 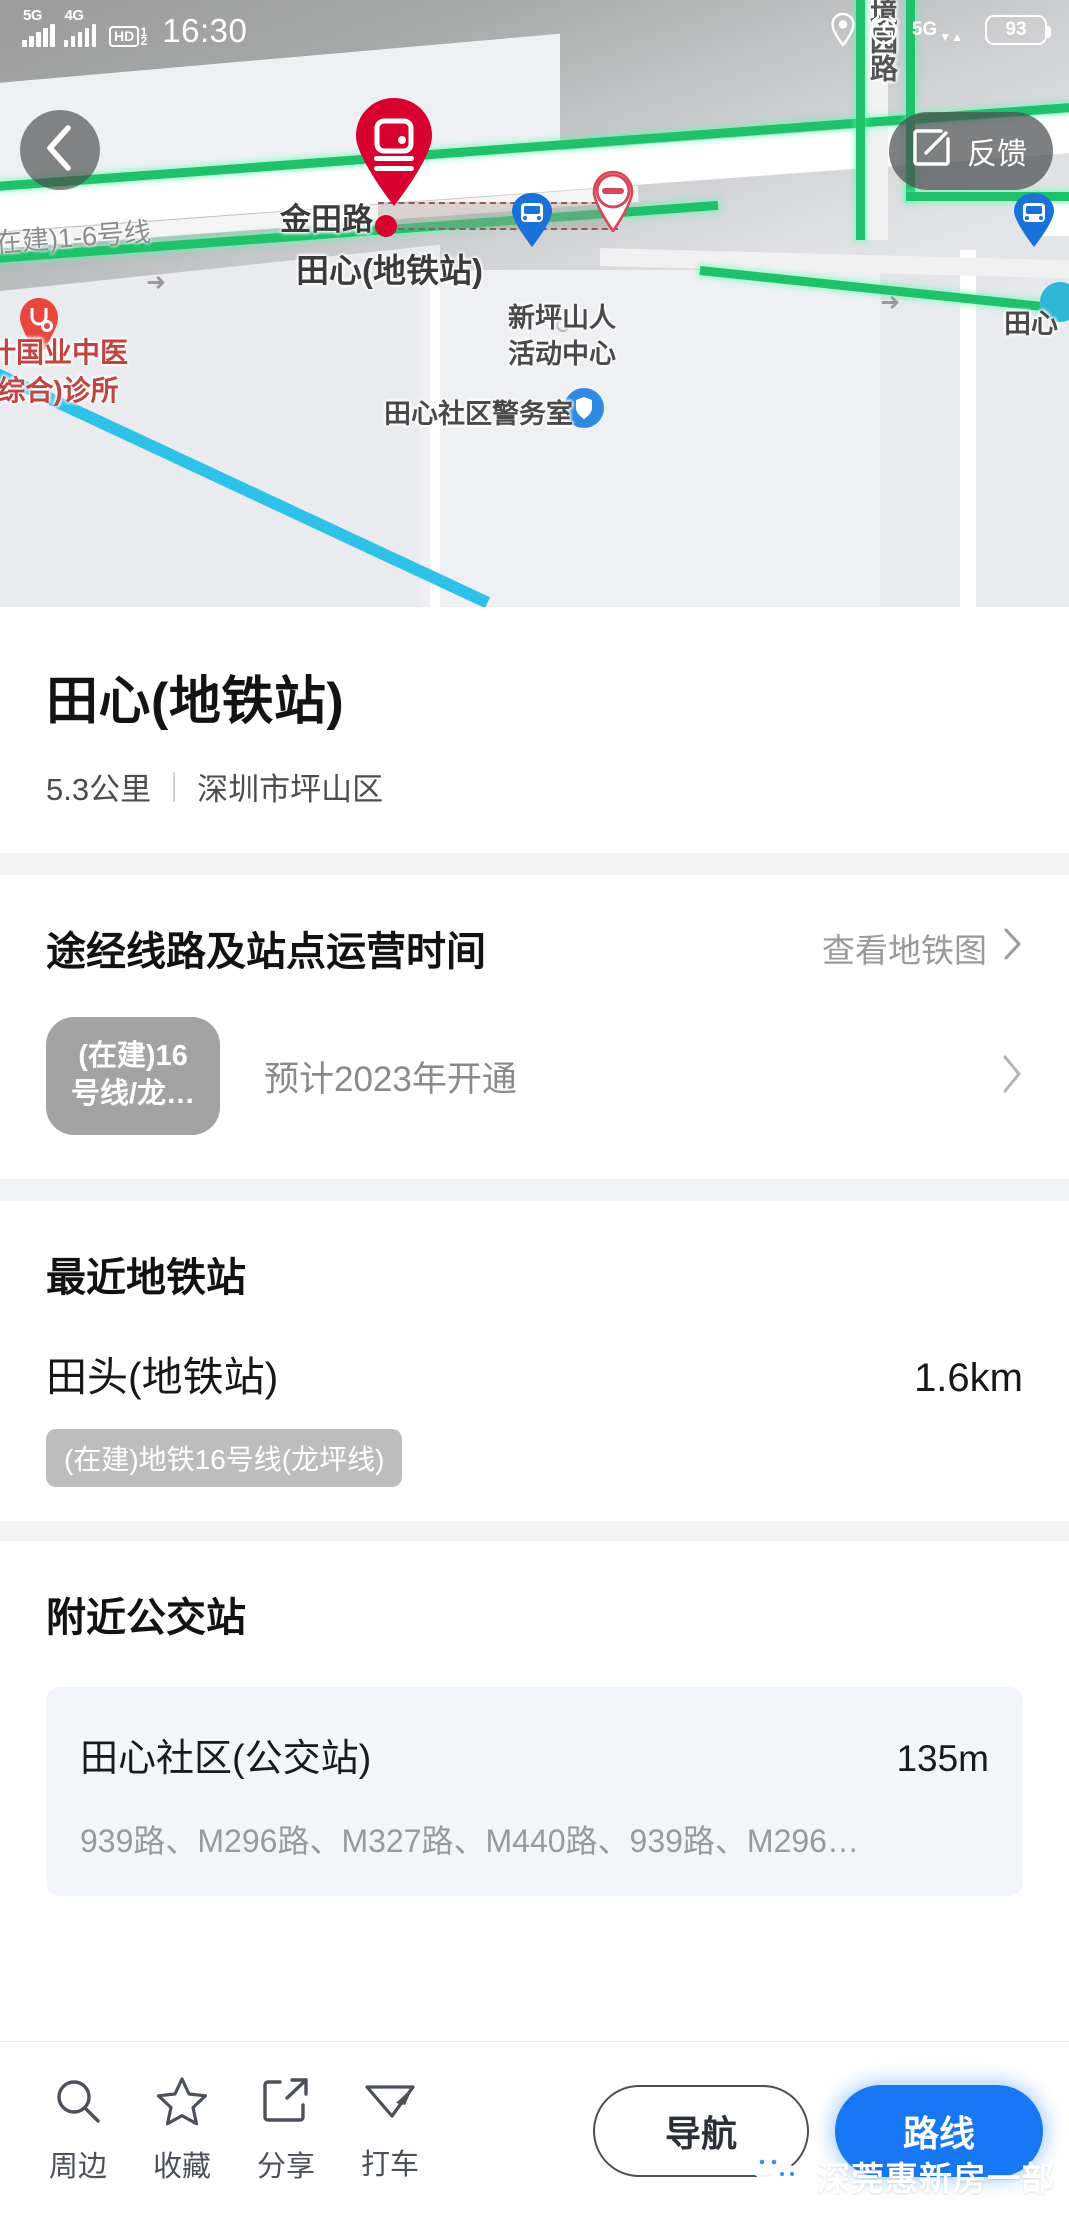 I want to click on signal-icon-sim2: 4G, so click(x=79, y=27).